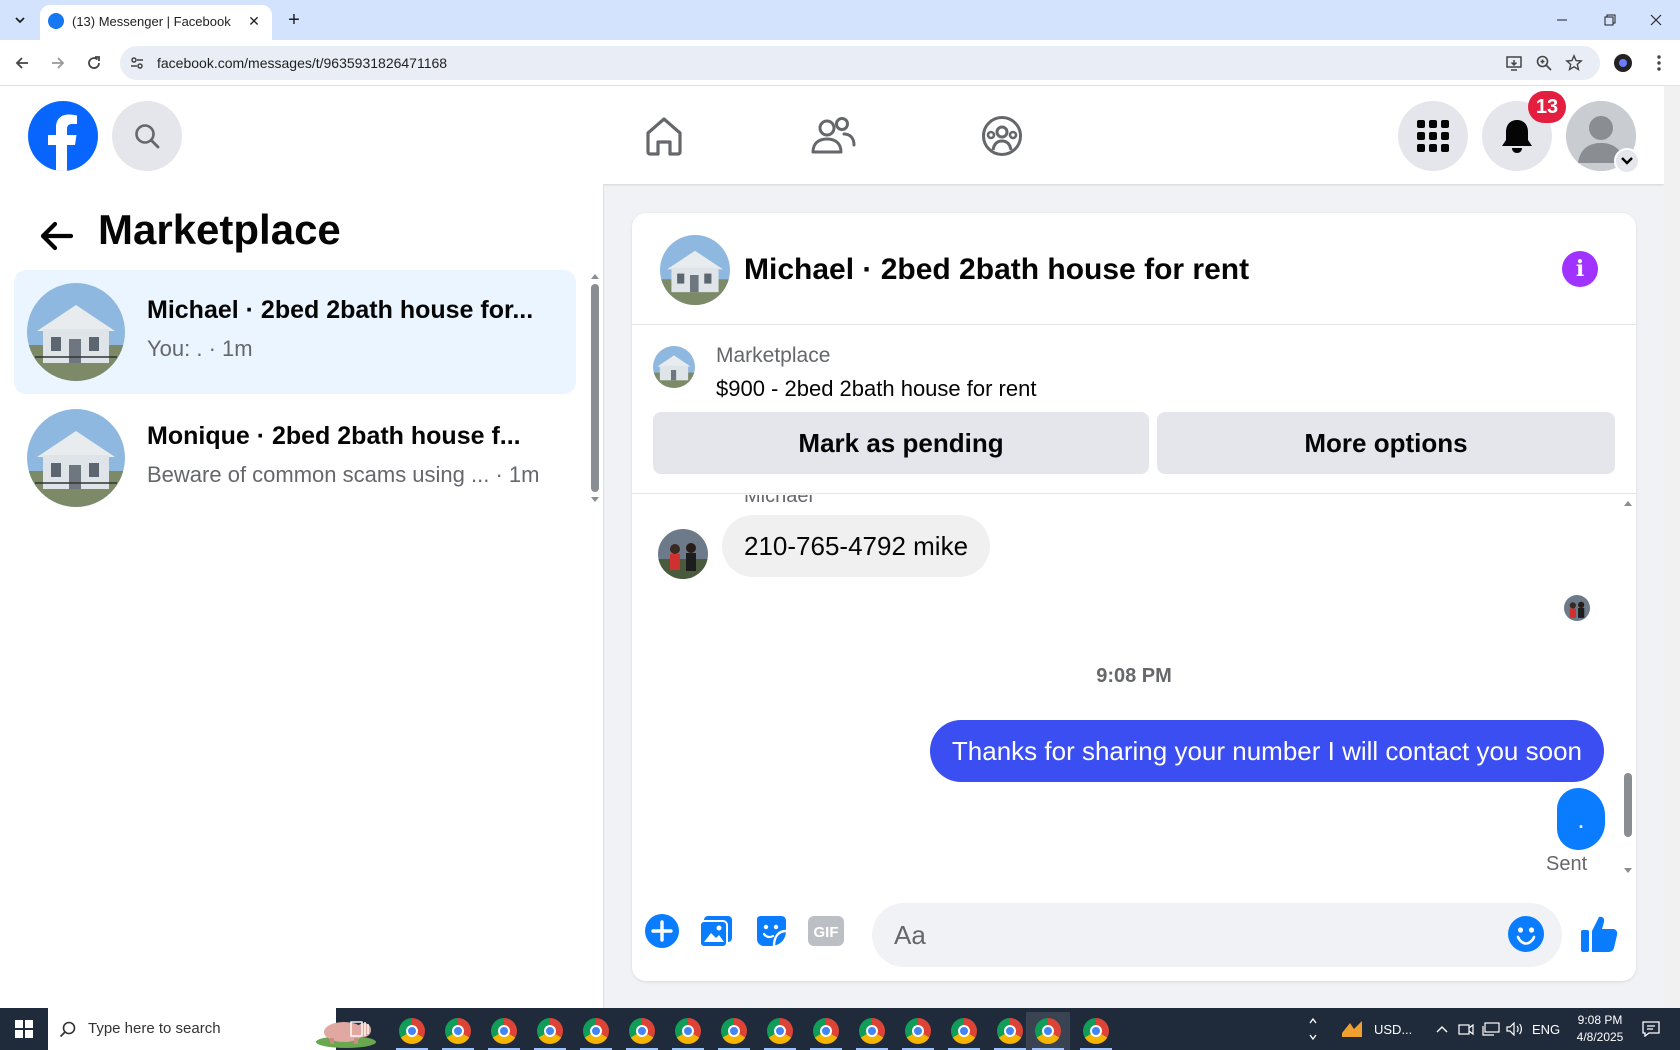 The width and height of the screenshot is (1680, 1050). I want to click on start-button, so click(24, 1029).